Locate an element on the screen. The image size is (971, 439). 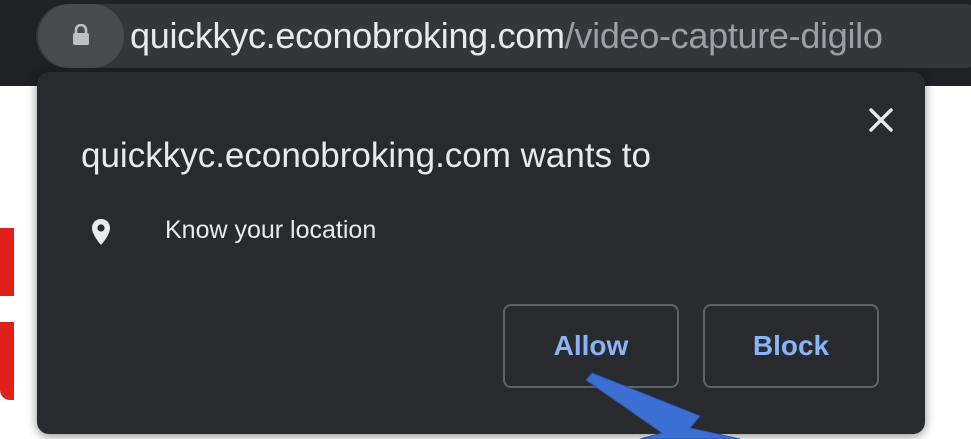
url-host: quickkyc.econobroking.com is located at coordinates (347, 35).